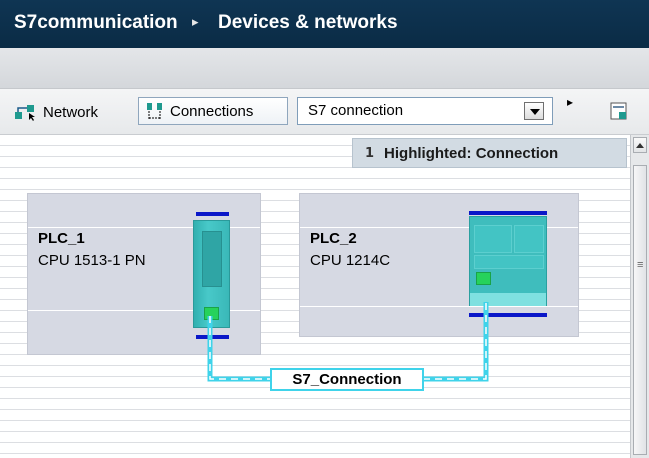 This screenshot has width=649, height=458. I want to click on scroll-up-icon, so click(640, 145).